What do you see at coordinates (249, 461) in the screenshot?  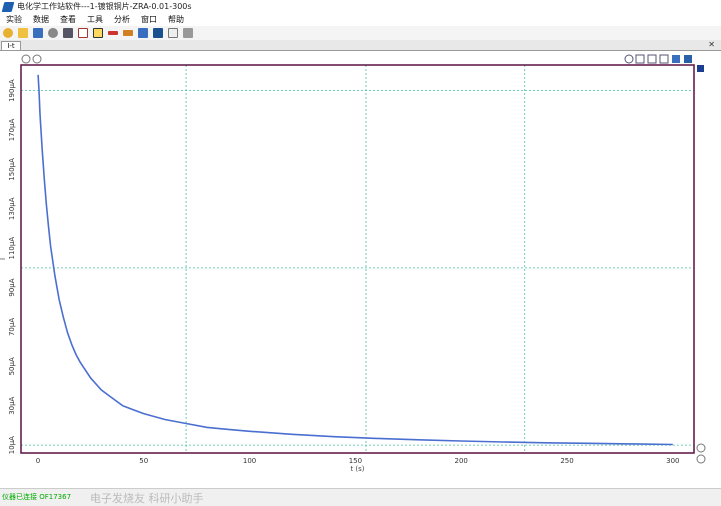 I see `x-tick-label: 100` at bounding box center [249, 461].